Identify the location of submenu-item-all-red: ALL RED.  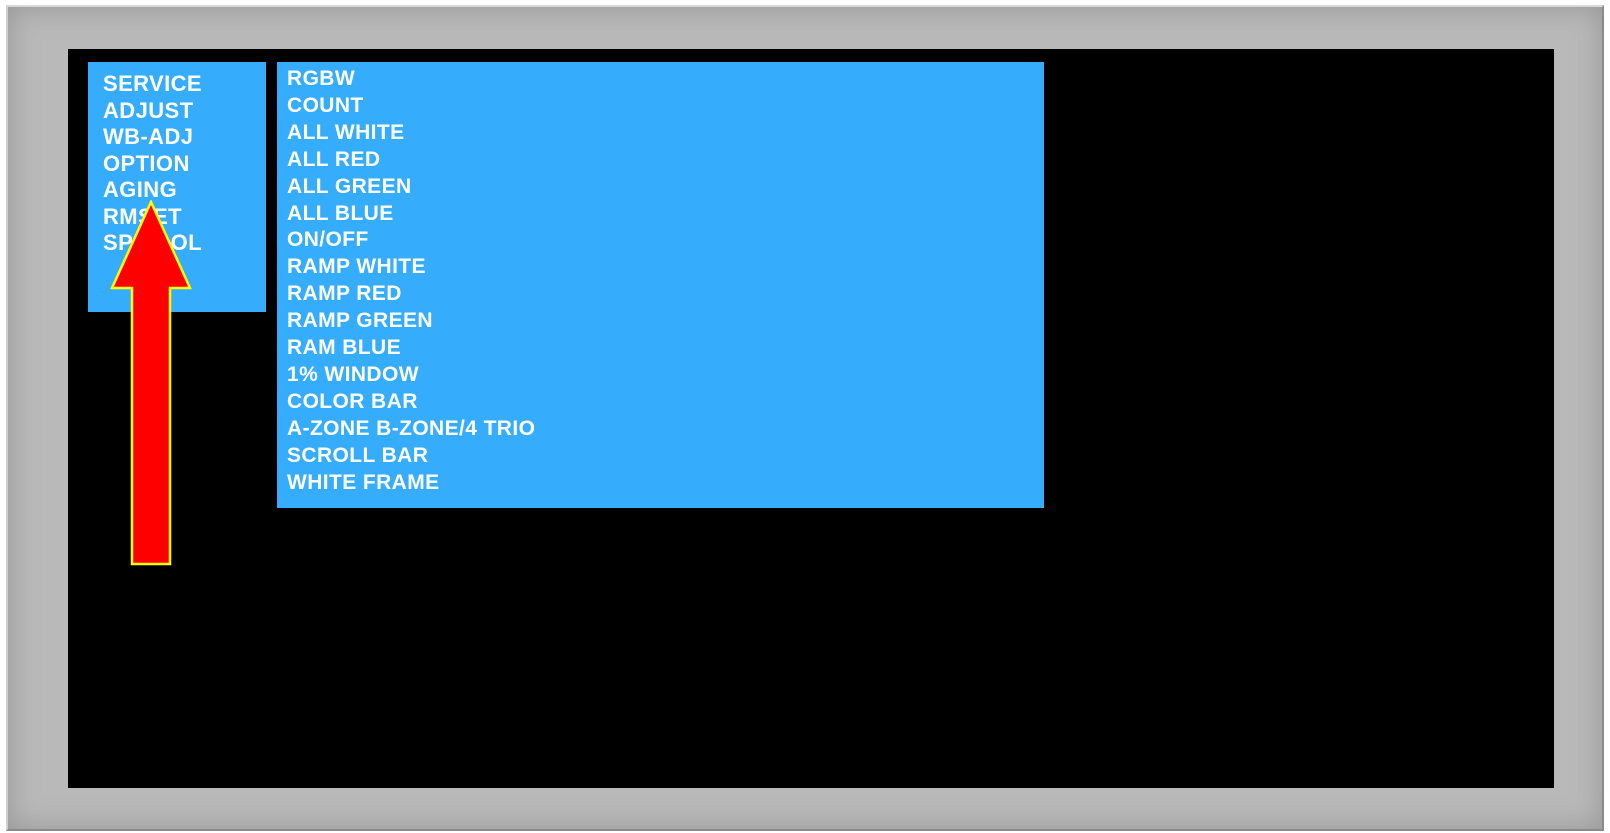
(665, 160).